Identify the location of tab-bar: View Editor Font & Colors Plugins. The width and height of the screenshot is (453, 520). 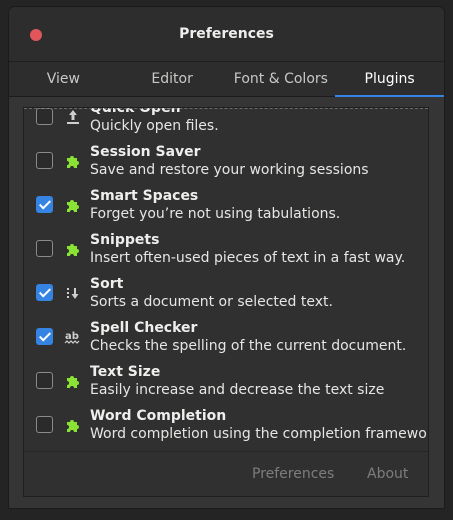
(226, 79).